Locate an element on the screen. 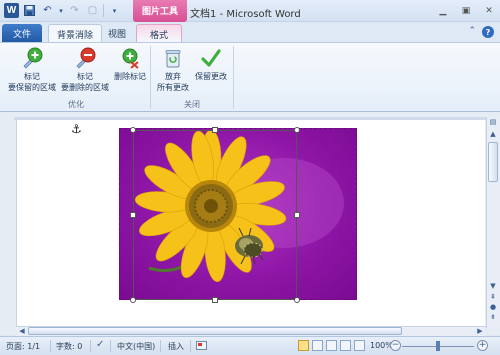 This screenshot has width=500, height=355. page-count: 页面: 1/1 is located at coordinates (23, 346).